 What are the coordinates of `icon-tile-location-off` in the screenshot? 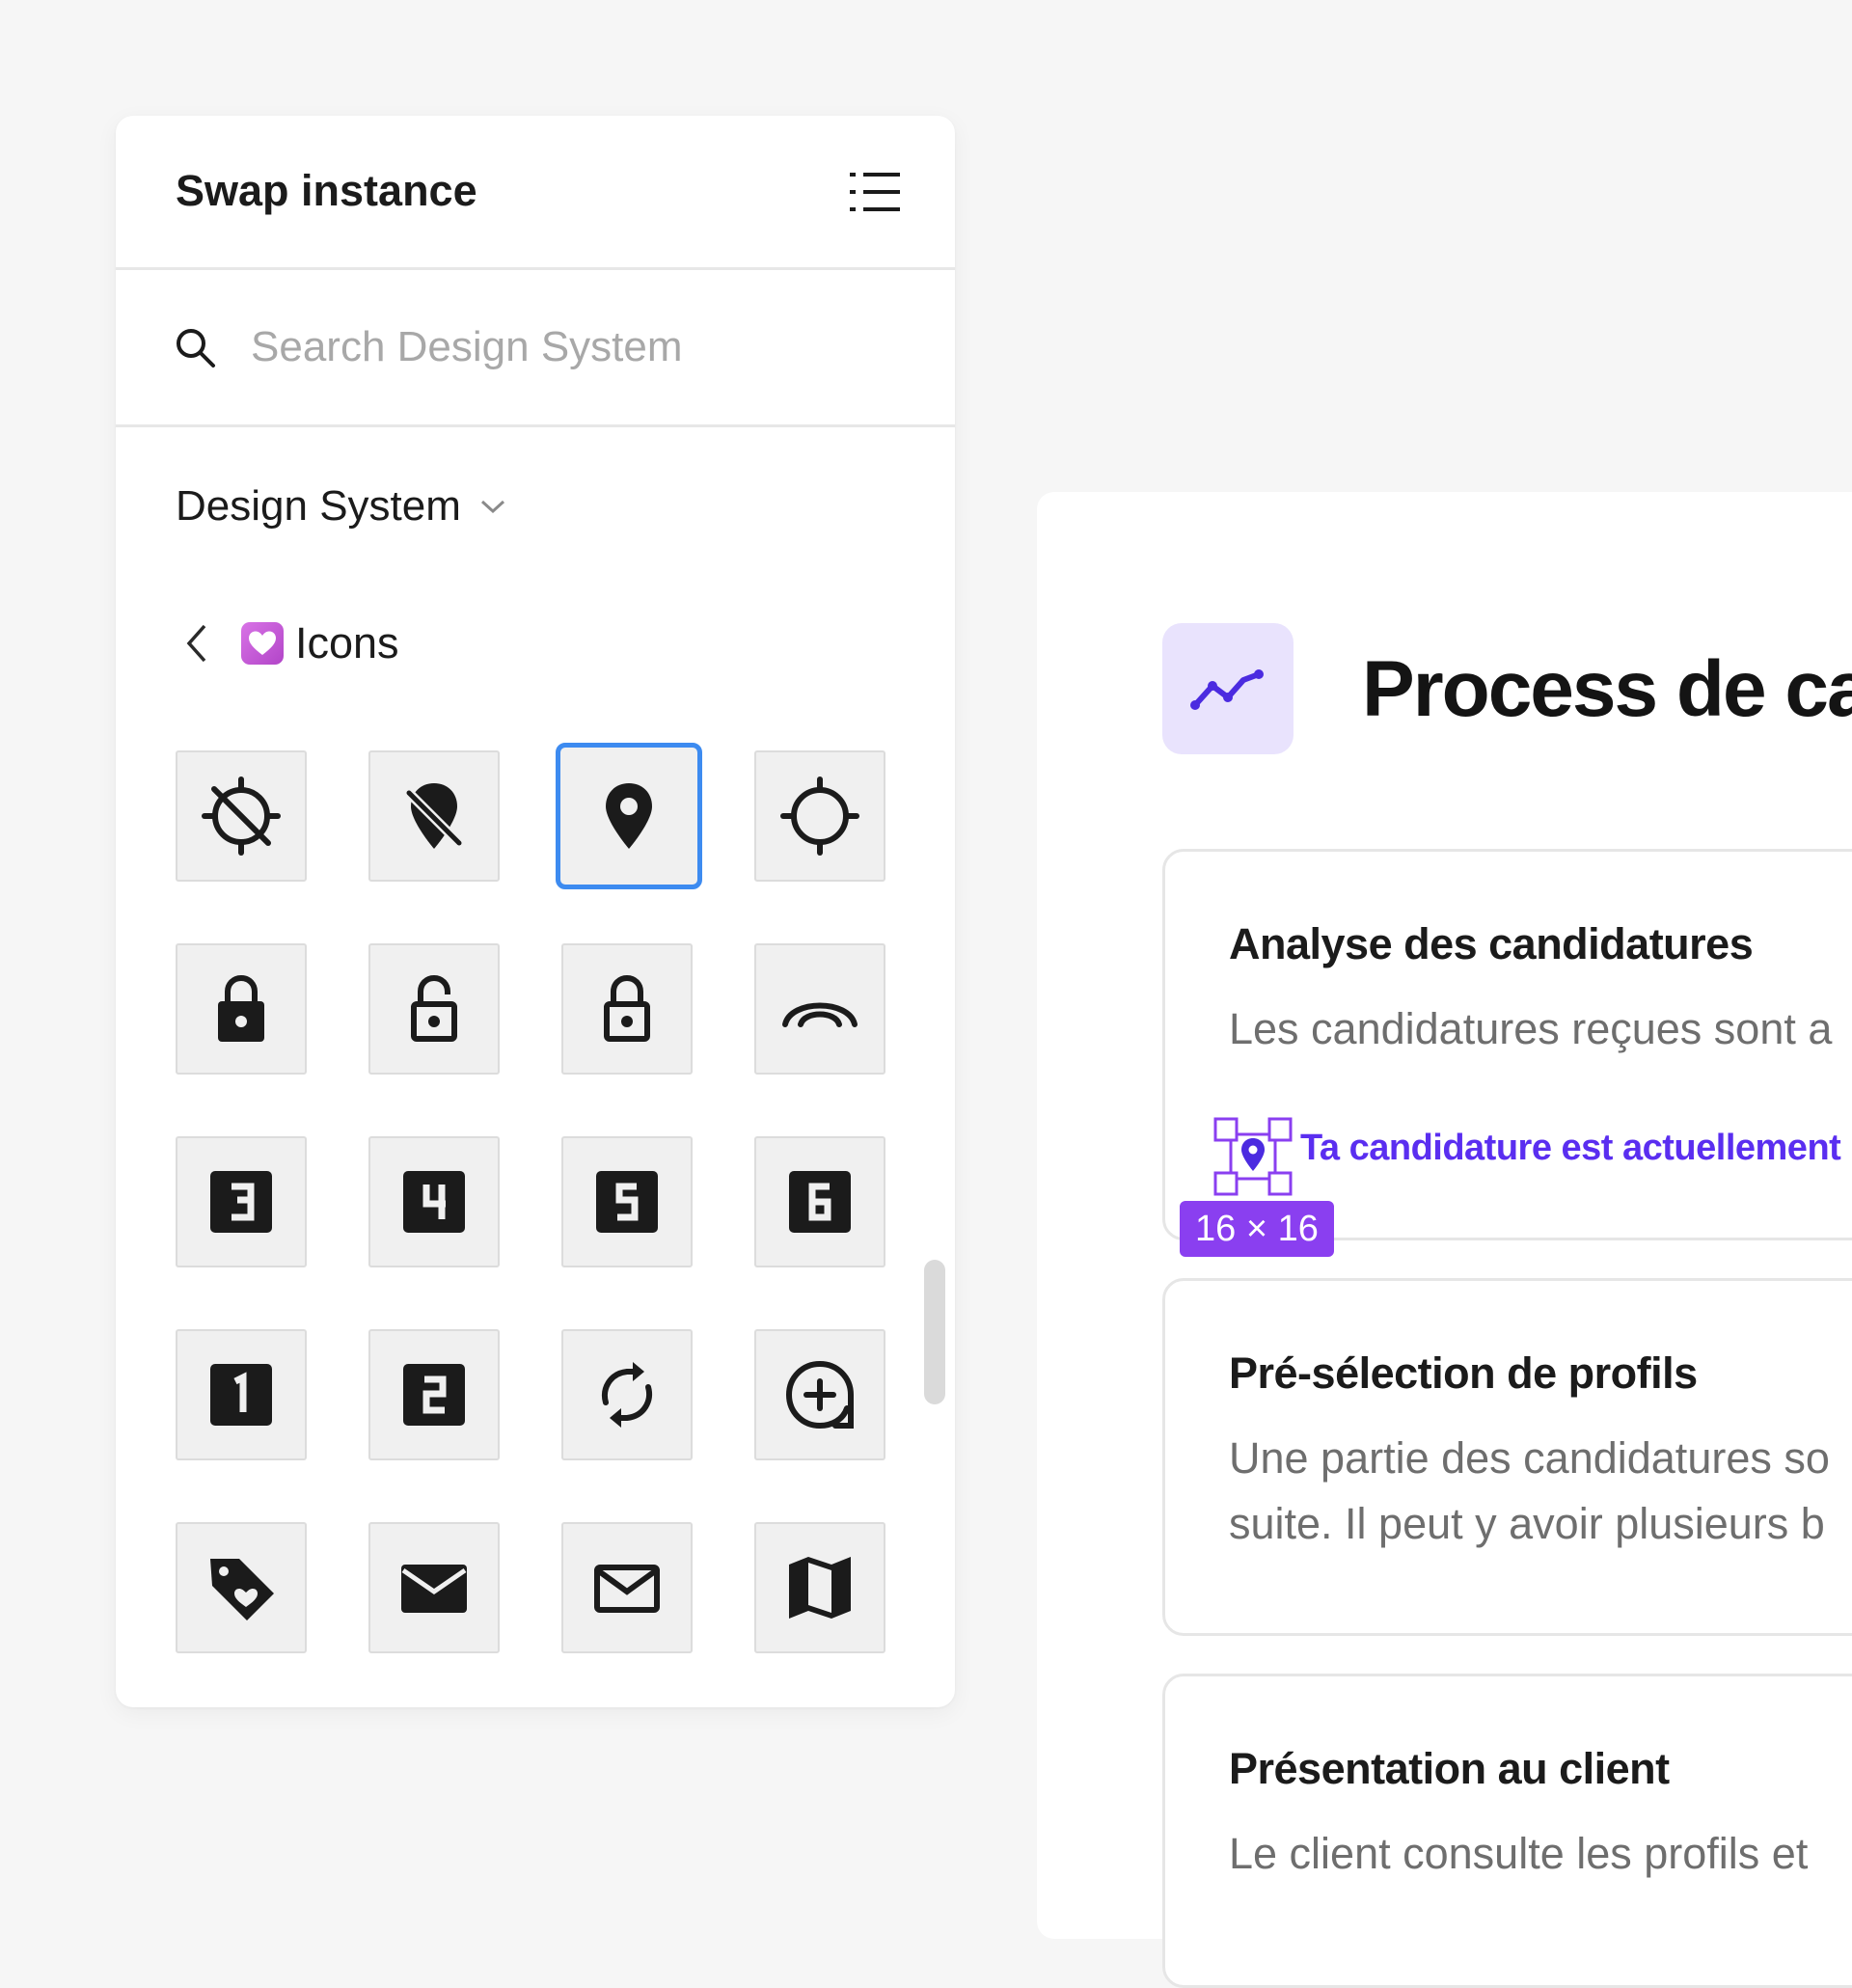 It's located at (434, 816).